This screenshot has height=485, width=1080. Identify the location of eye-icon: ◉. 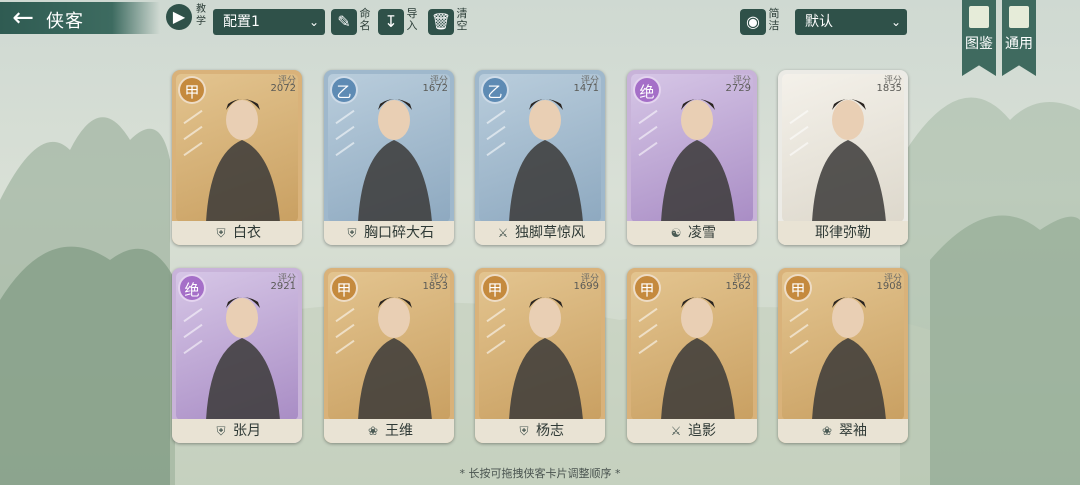
(753, 22).